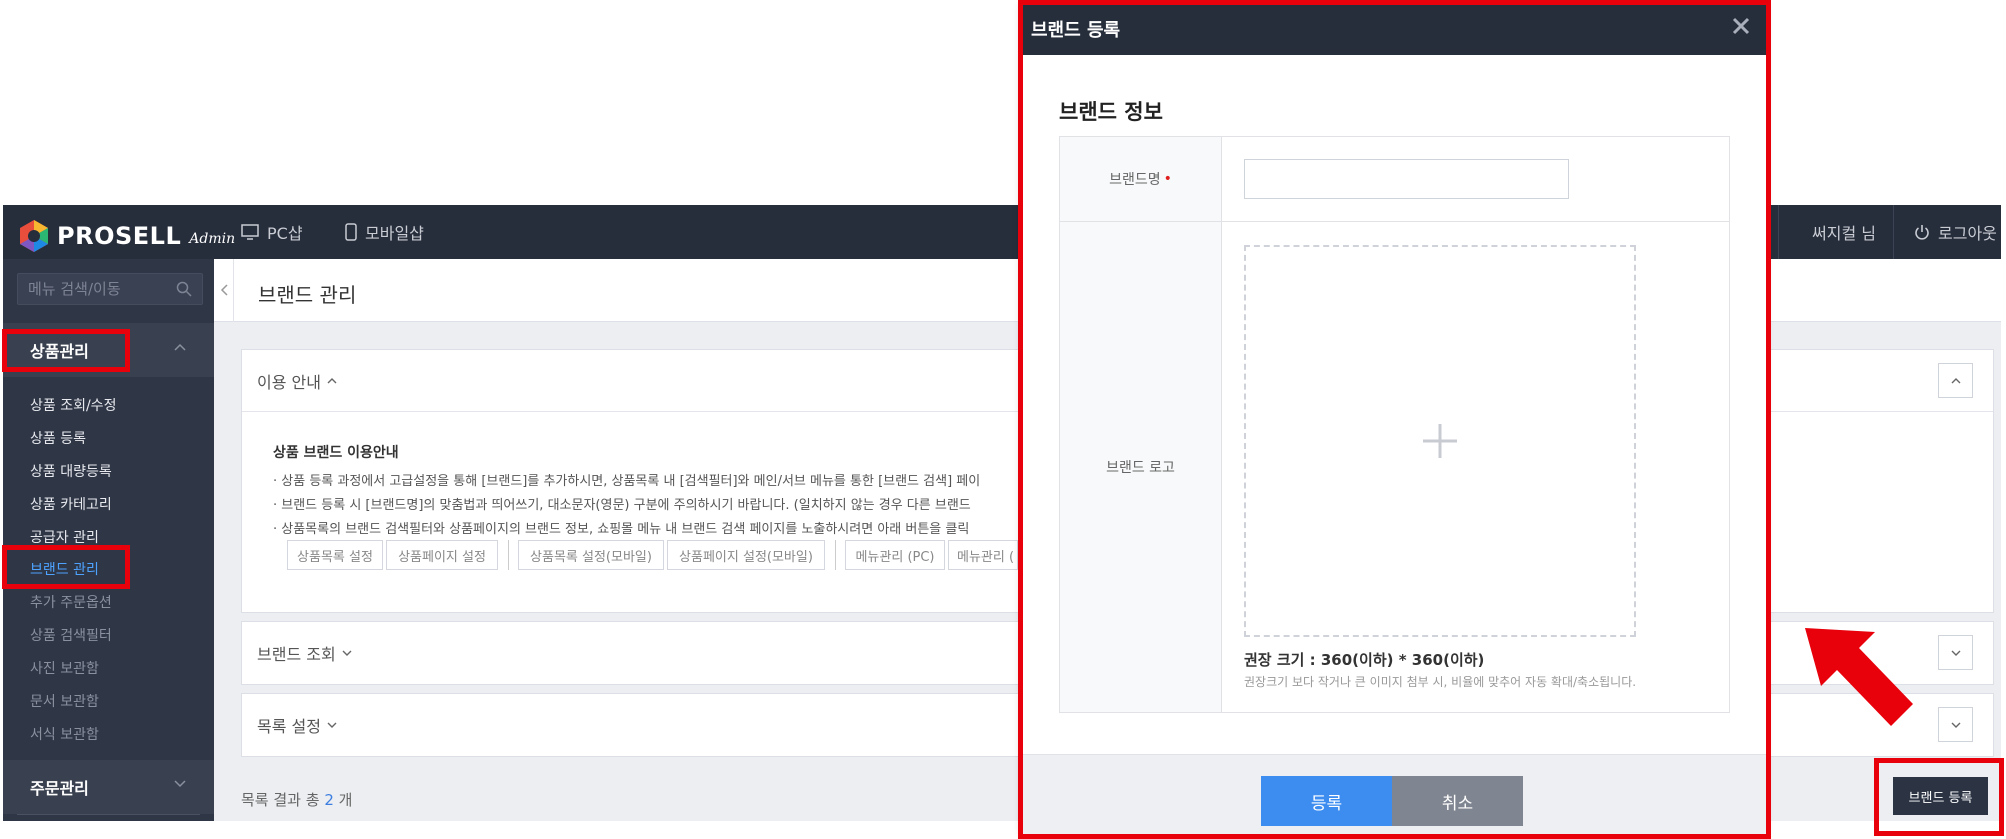  What do you see at coordinates (66, 567) in the screenshot?
I see `highlight-box-brand-menu` at bounding box center [66, 567].